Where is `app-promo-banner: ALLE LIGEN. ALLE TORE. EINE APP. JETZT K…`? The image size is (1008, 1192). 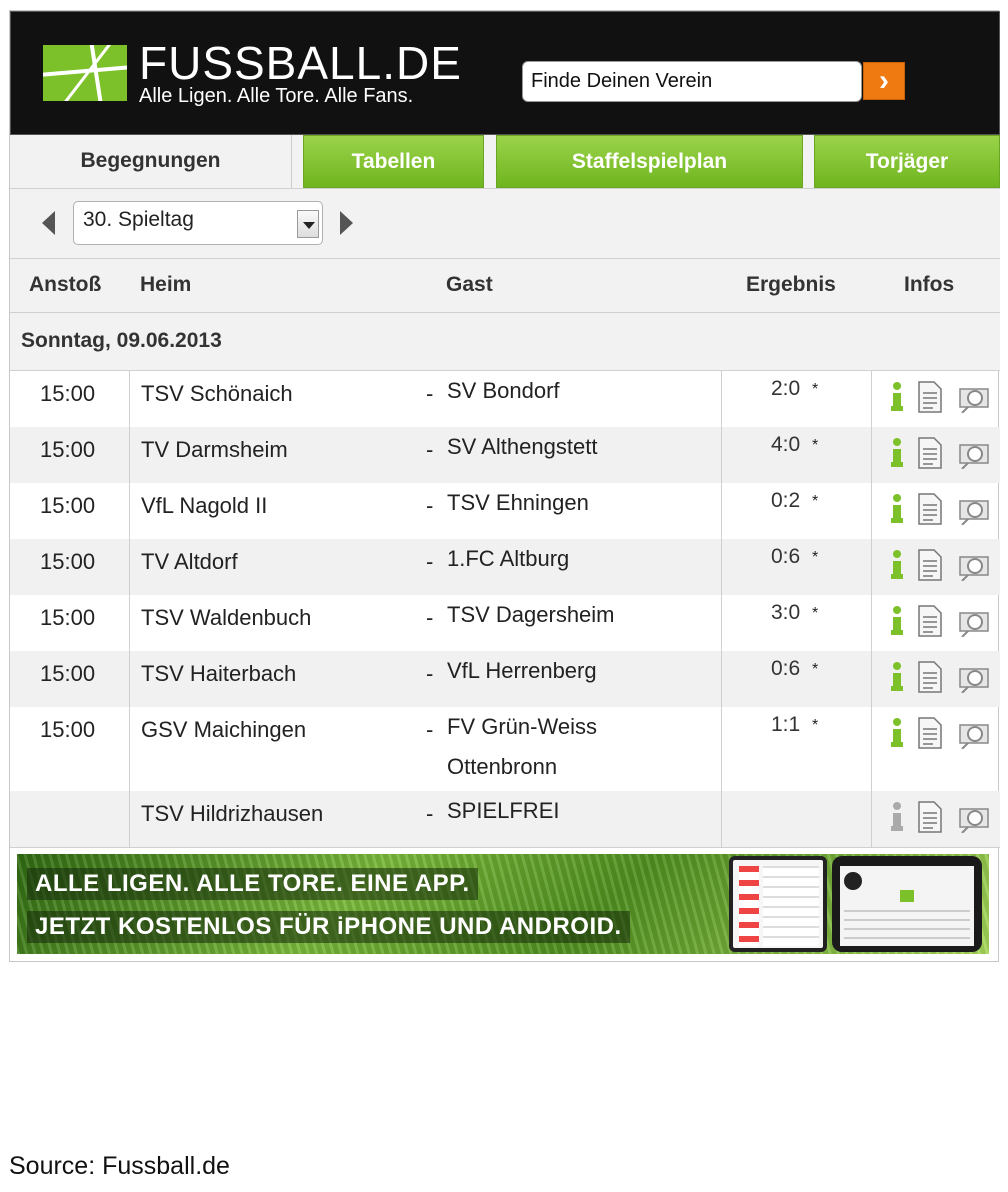
app-promo-banner: ALLE LIGEN. ALLE TORE. EINE APP. JETZT K… is located at coordinates (503, 904).